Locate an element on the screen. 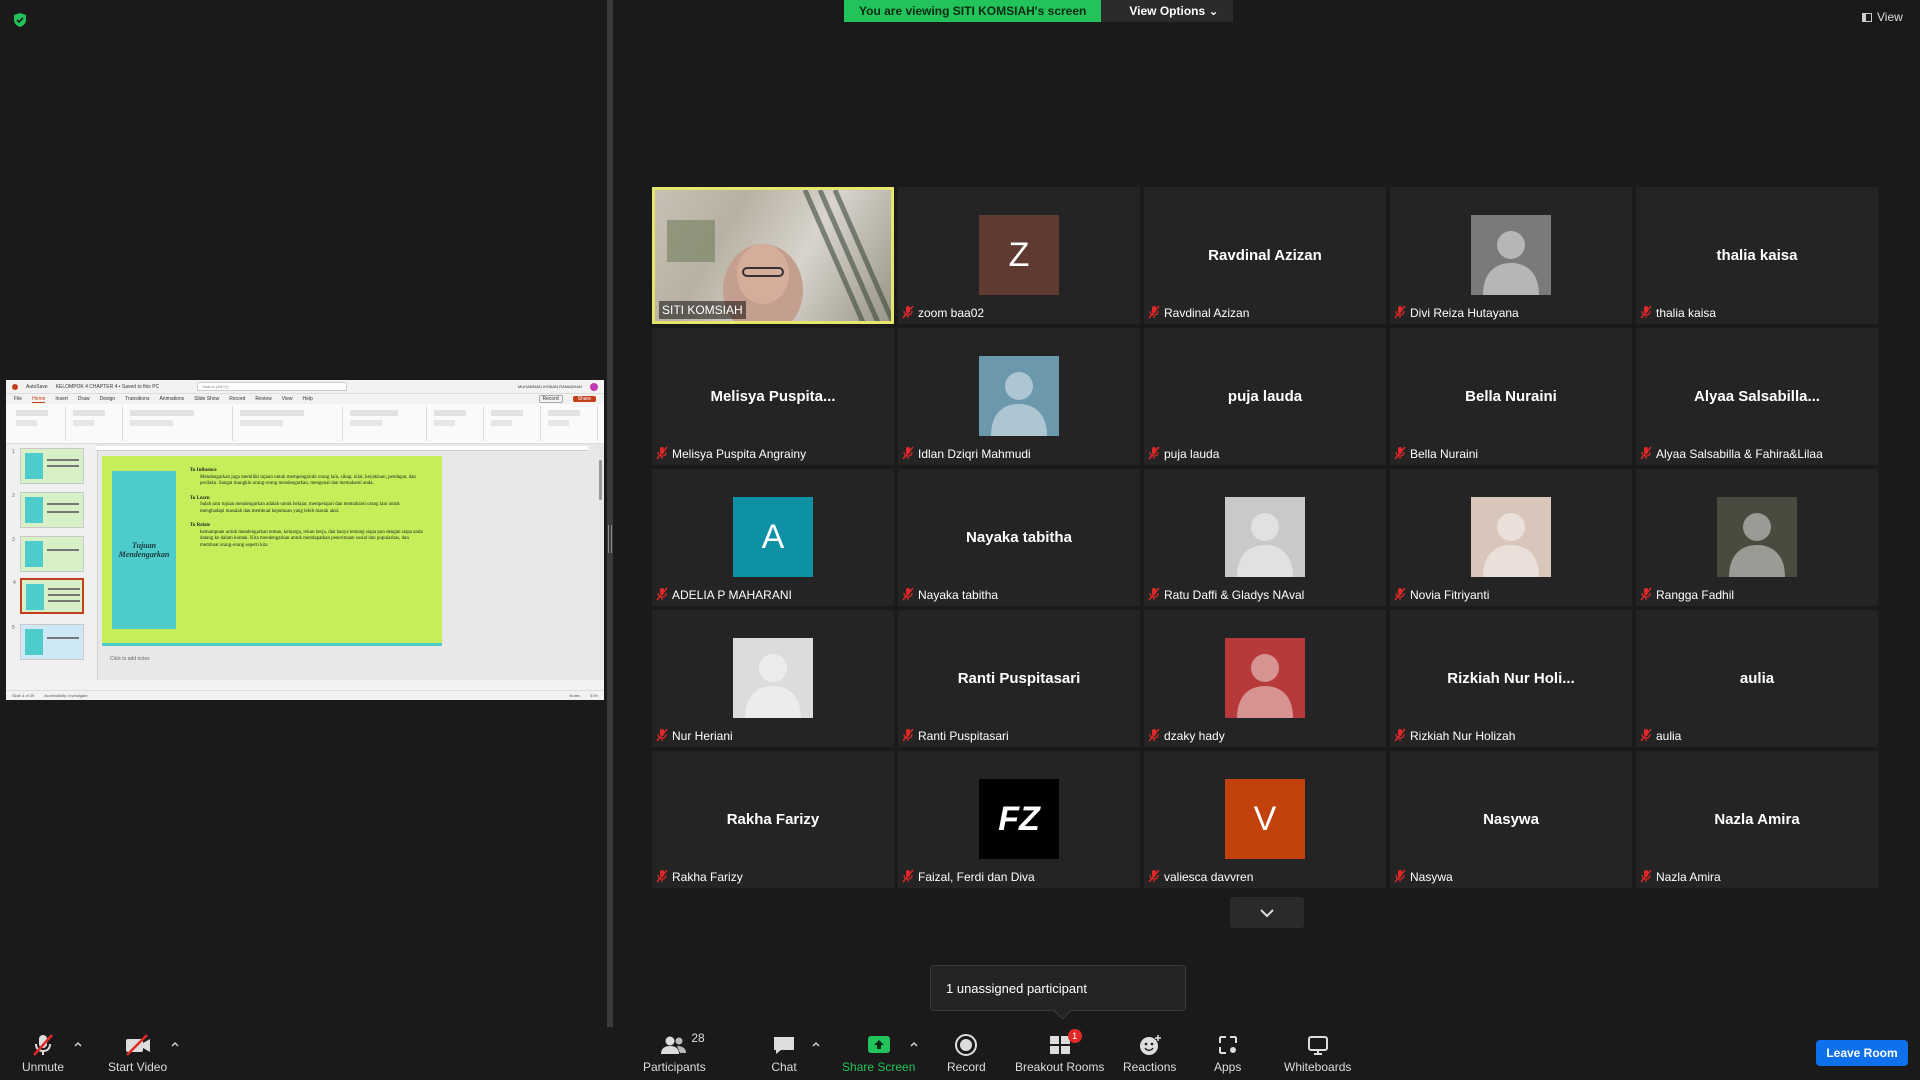  participant-tile: Divi Reiza Hutayana is located at coordinates (1511, 255).